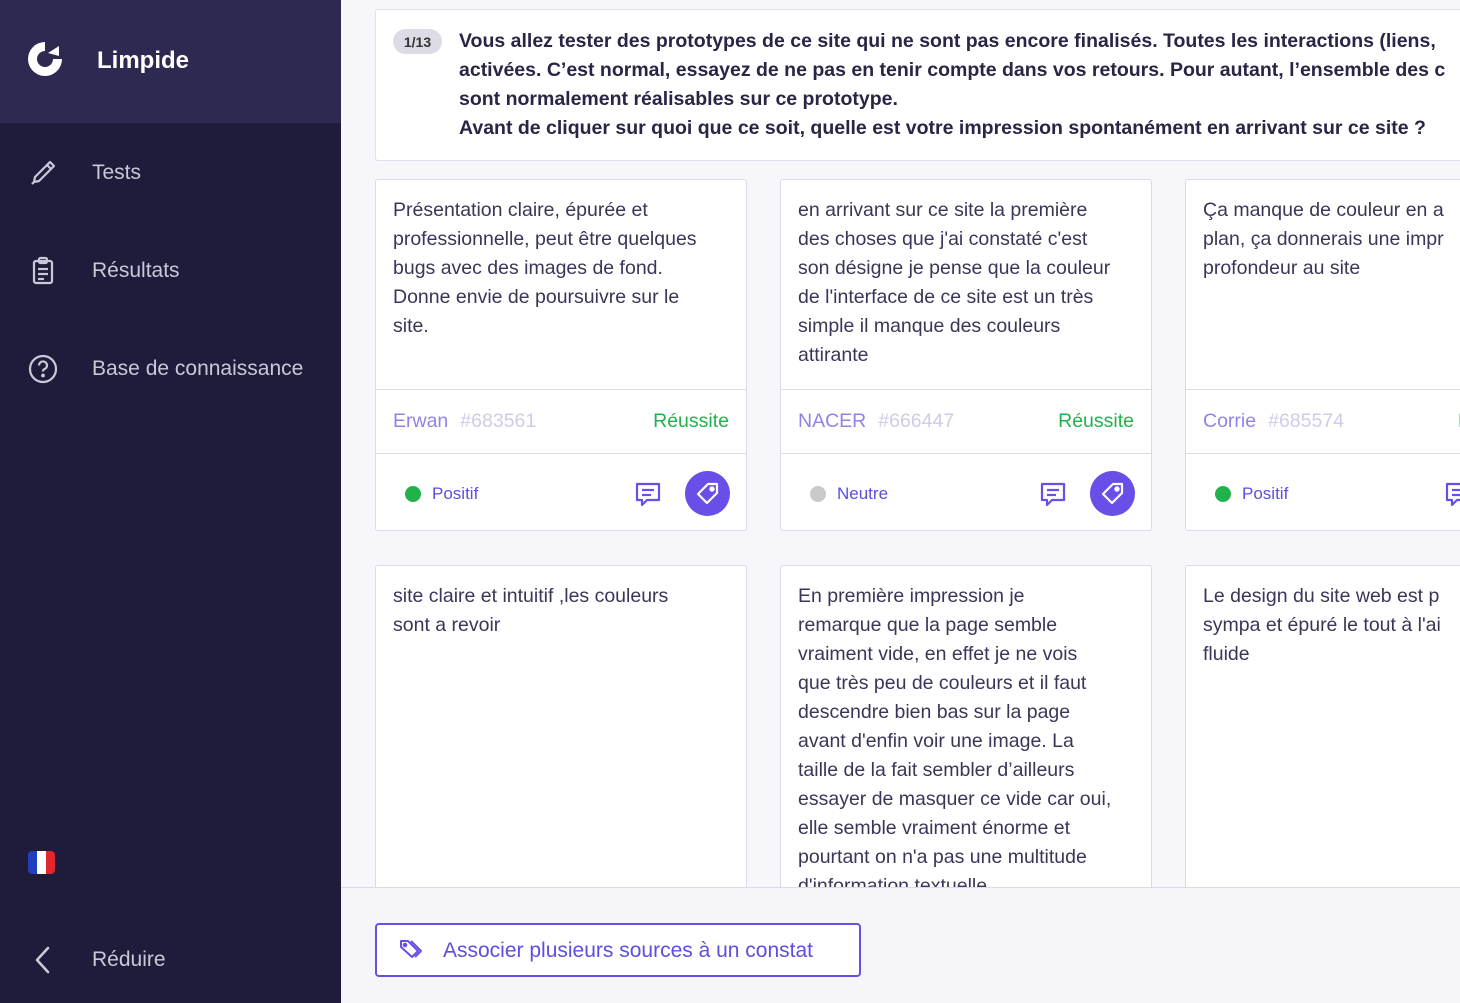 This screenshot has height=1003, width=1460. Describe the element at coordinates (1323, 210) in the screenshot. I see `answer-line: Ça manque de couleur en a` at that location.